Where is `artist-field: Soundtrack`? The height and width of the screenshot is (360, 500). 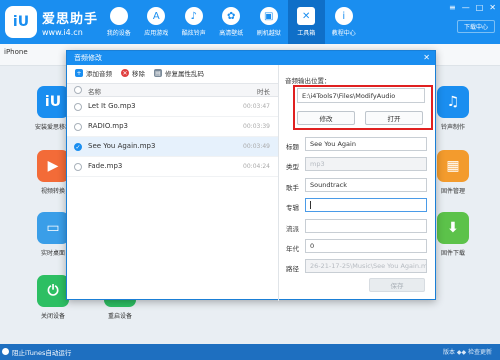 artist-field: Soundtrack is located at coordinates (366, 185).